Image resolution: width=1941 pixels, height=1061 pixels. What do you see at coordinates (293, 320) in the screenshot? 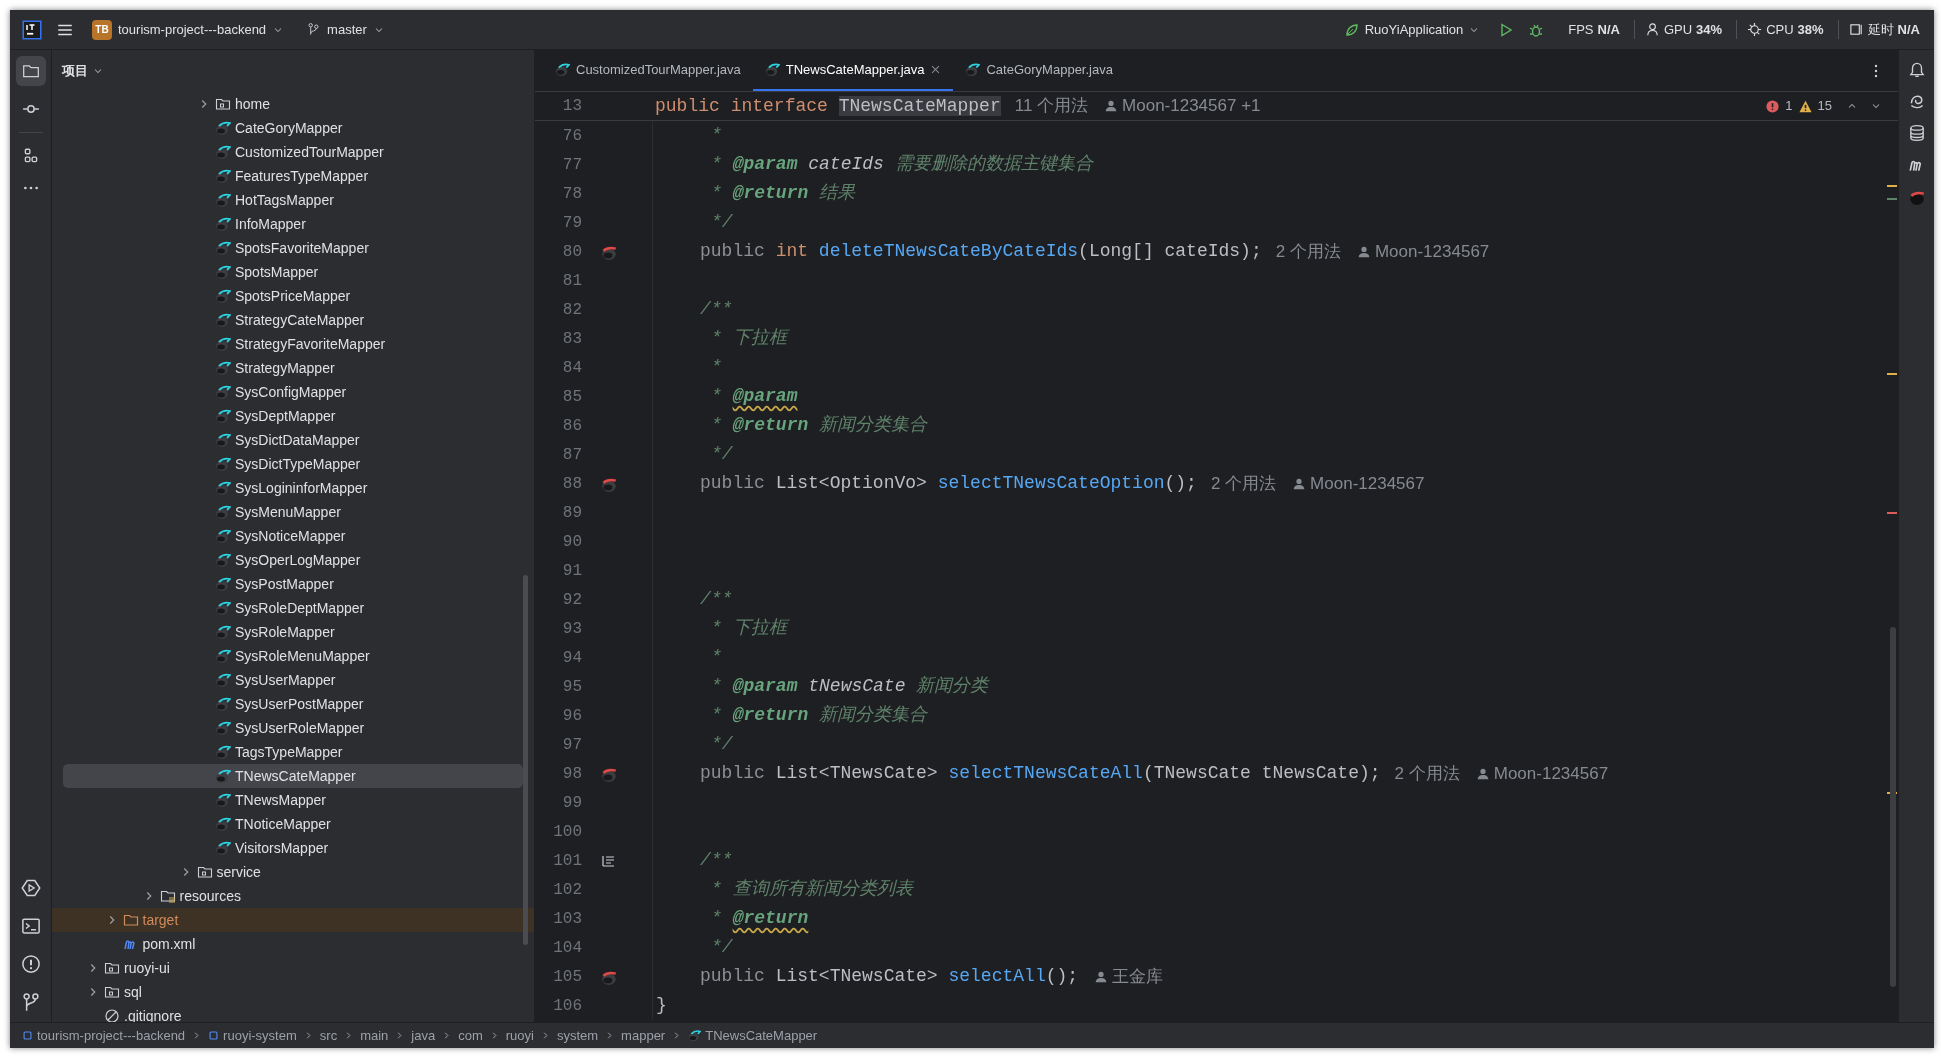
I see `tree-item: StrategyCateMapper` at bounding box center [293, 320].